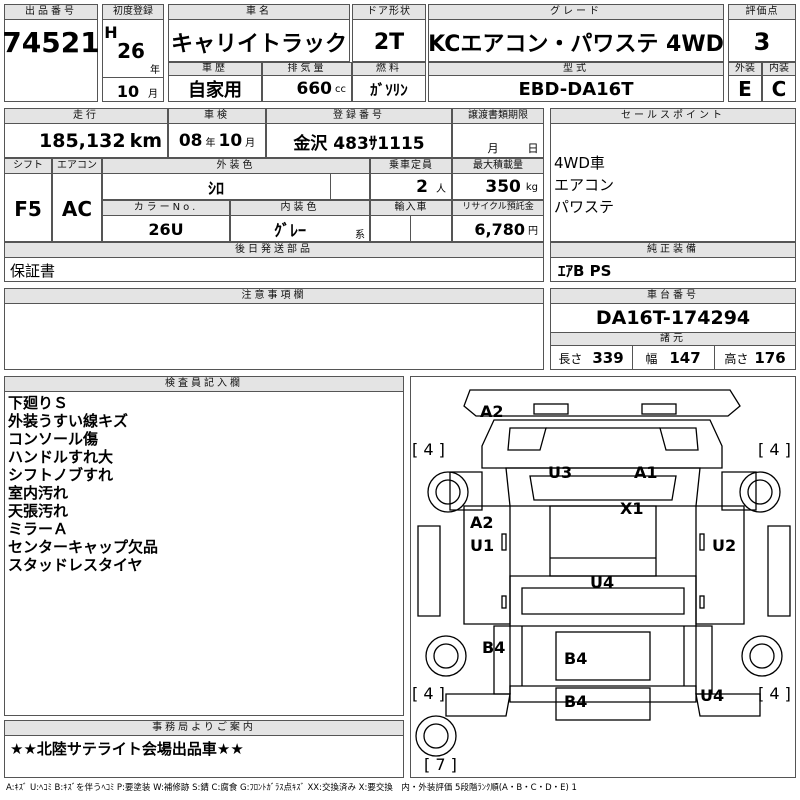 This screenshot has height=800, width=800. What do you see at coordinates (359, 116) in the screenshot?
I see `registration-number-label: 登録番号` at bounding box center [359, 116].